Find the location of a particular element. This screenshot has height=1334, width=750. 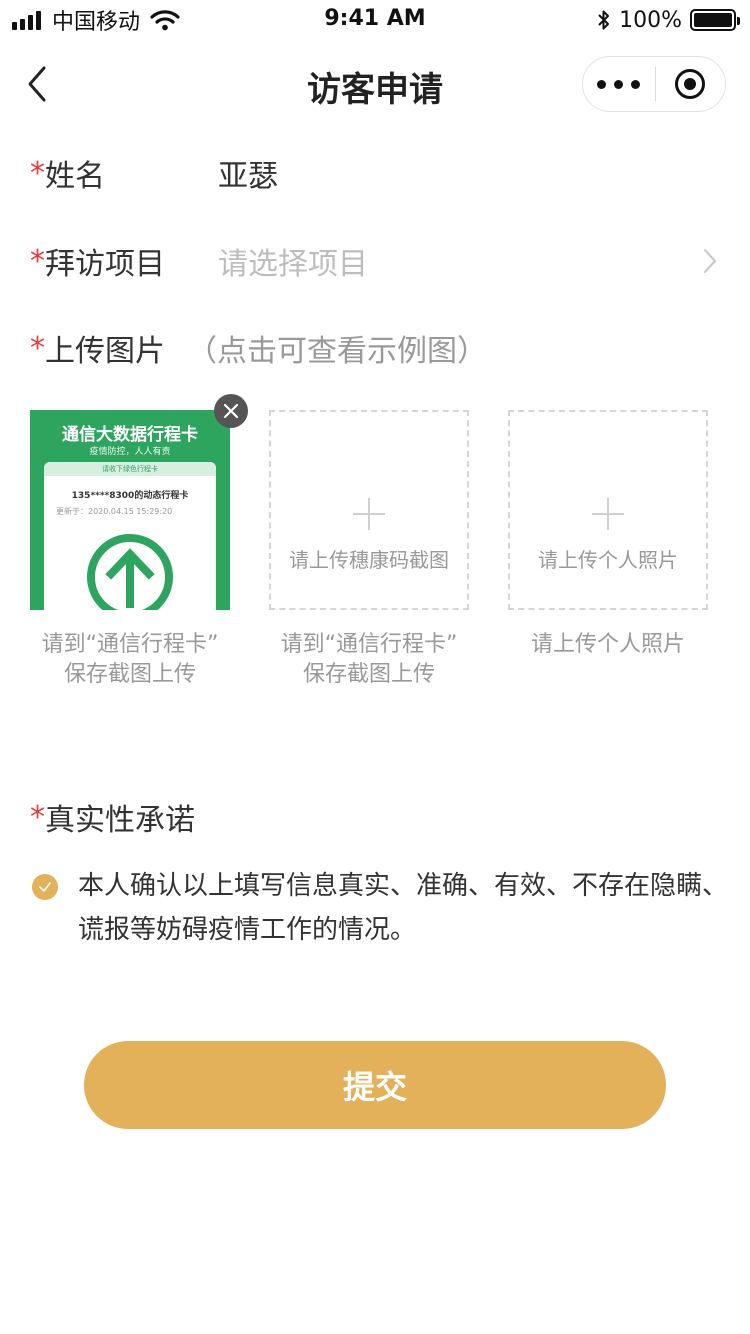

remove-image-button is located at coordinates (231, 411).